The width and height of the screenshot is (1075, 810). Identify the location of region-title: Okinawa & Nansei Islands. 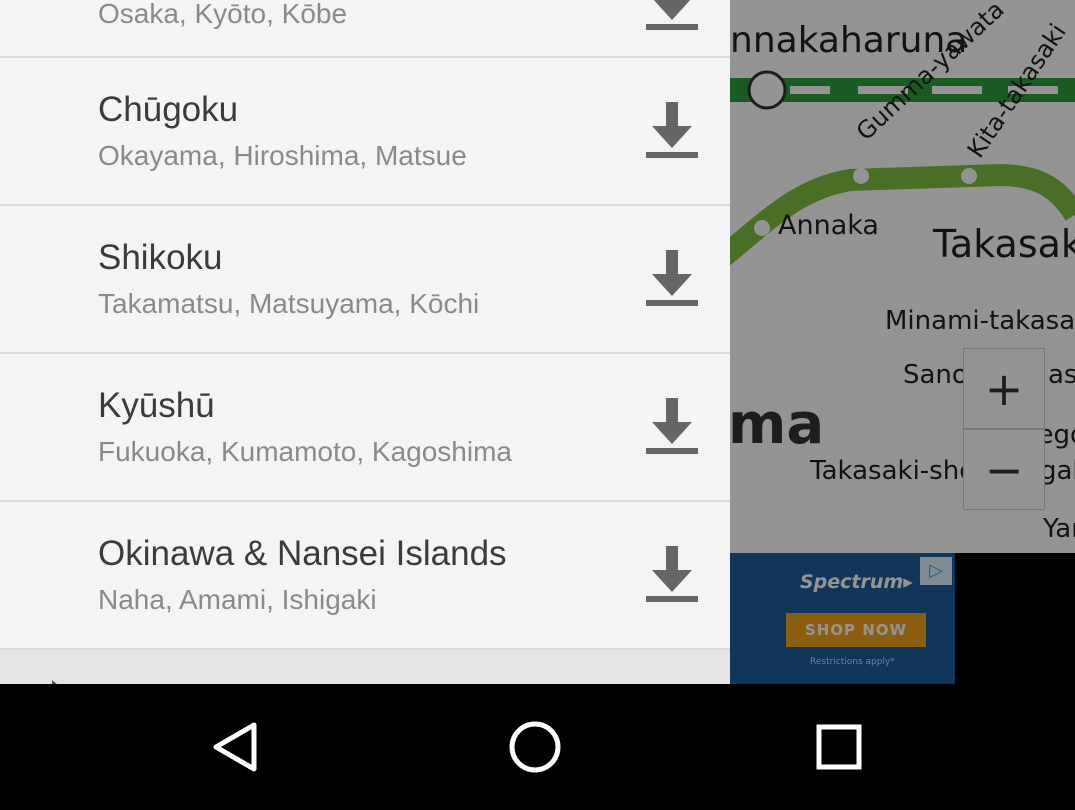
(302, 553).